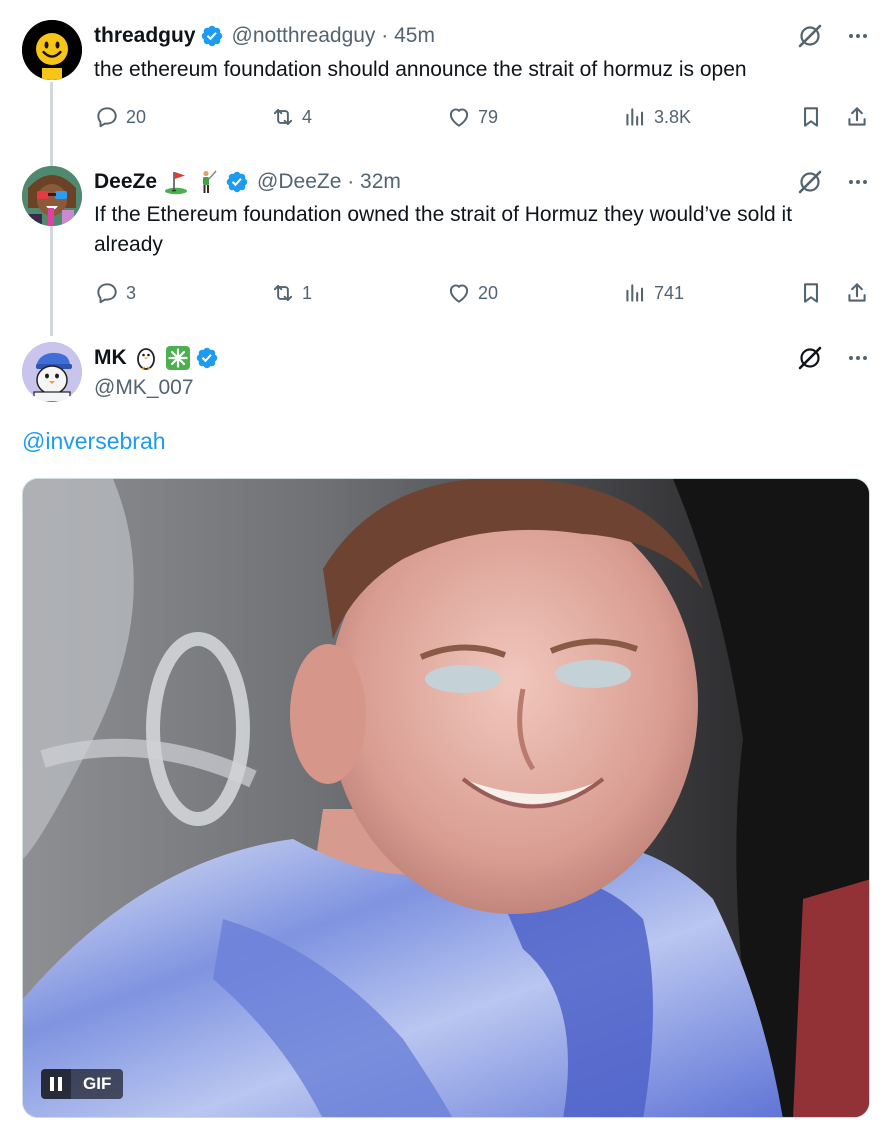 Image resolution: width=892 pixels, height=1140 pixels. Describe the element at coordinates (110, 358) in the screenshot. I see `display-name: MK` at that location.